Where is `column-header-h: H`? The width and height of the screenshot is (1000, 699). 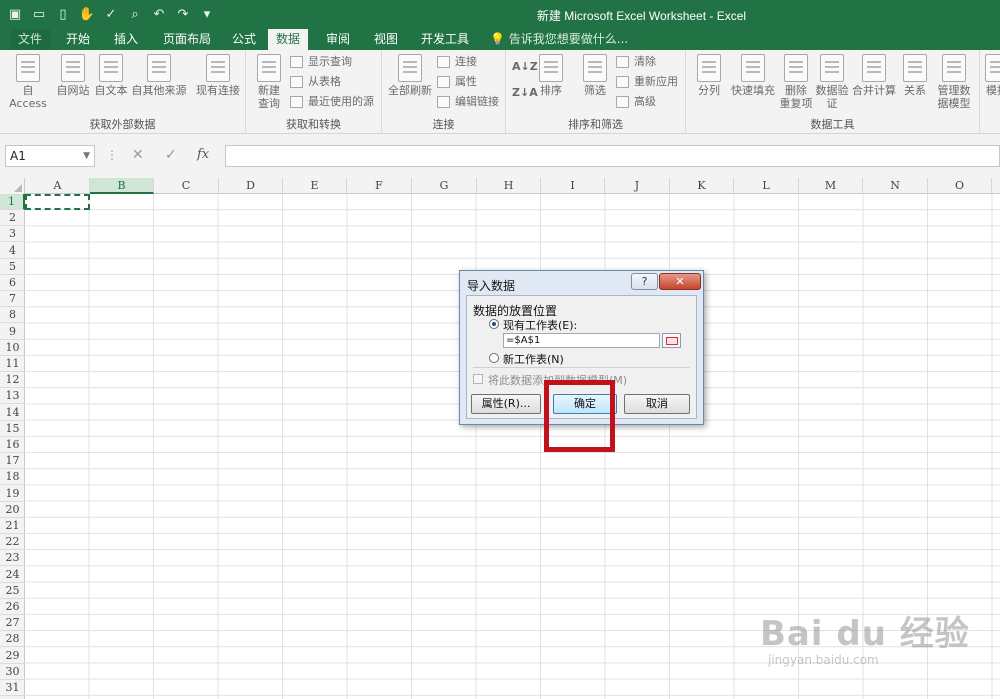
column-header-h: H is located at coordinates (509, 186).